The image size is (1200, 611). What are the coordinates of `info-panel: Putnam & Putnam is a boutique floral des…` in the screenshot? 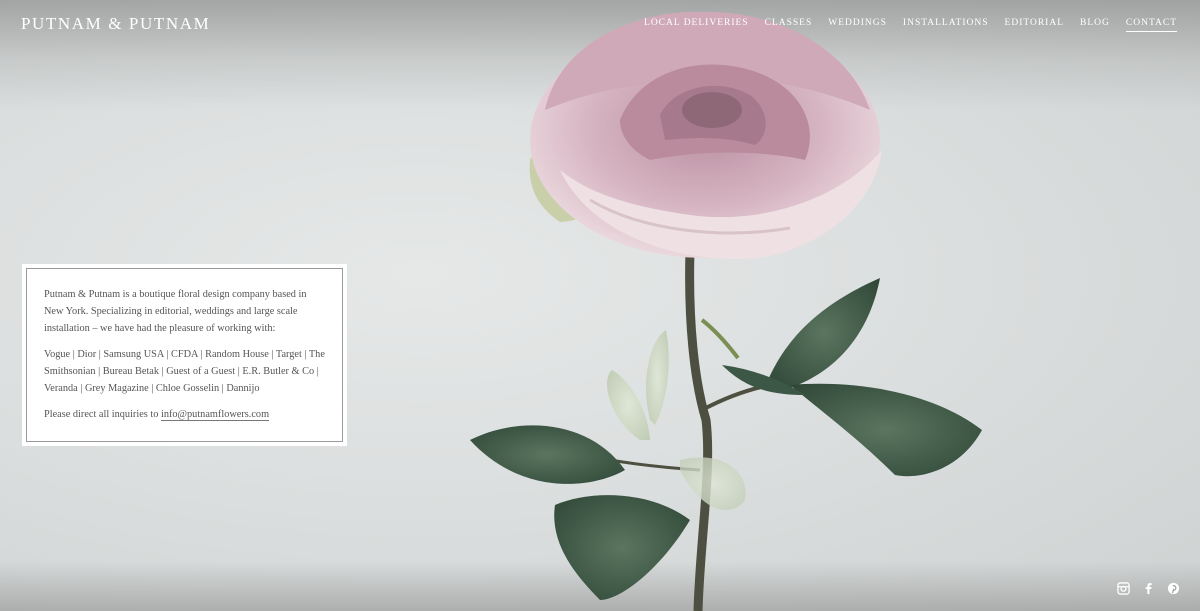 It's located at (184, 355).